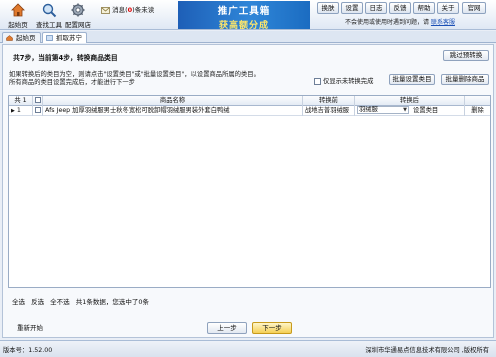  I want to click on row-select-cell, so click(38, 111).